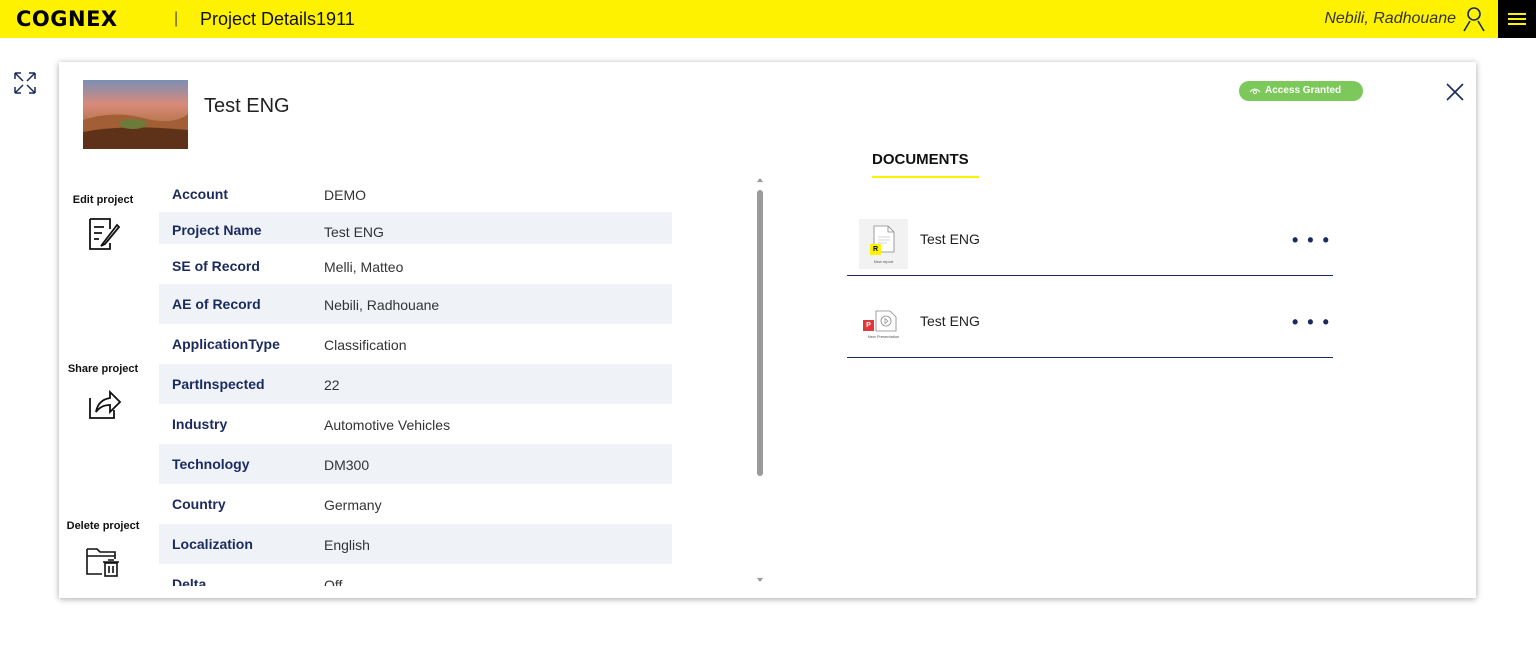 Image resolution: width=1536 pixels, height=663 pixels. Describe the element at coordinates (353, 505) in the screenshot. I see `detail-value: Germany` at that location.